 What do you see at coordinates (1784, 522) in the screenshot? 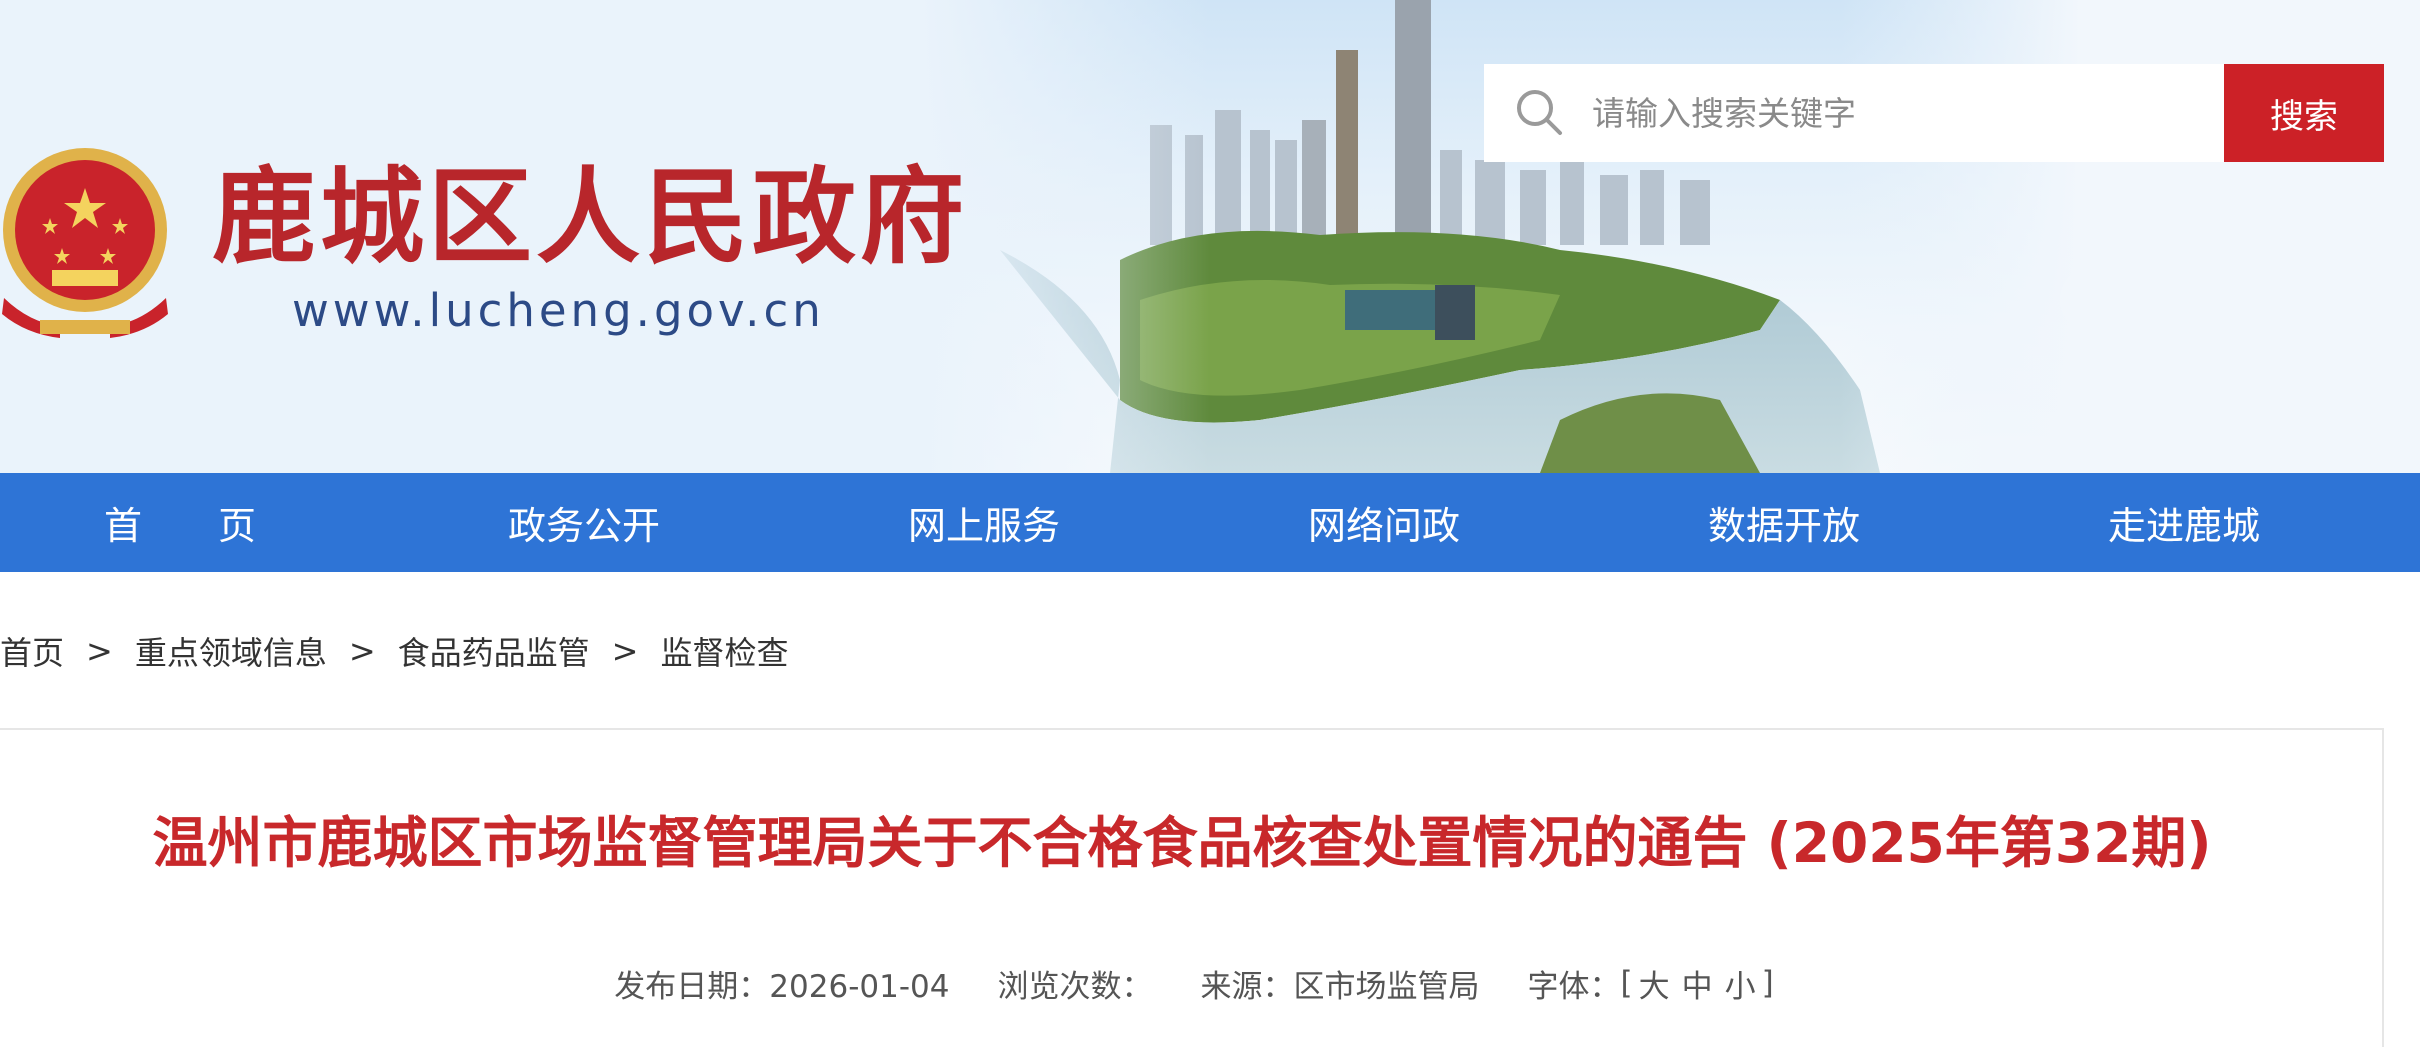
I see `nav-item-open-data: 数据开放` at bounding box center [1784, 522].